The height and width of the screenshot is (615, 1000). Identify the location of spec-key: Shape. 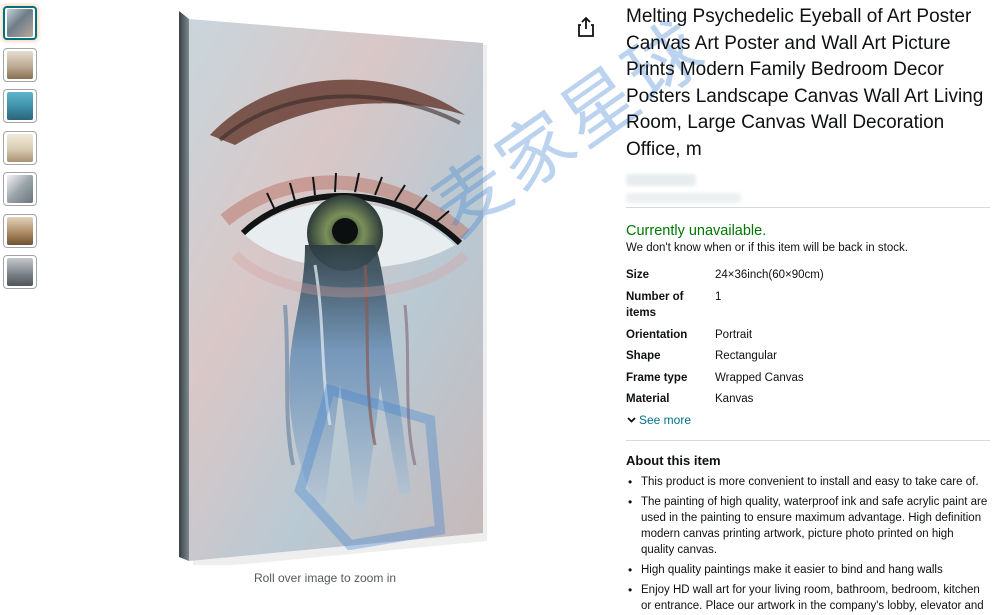
(643, 356).